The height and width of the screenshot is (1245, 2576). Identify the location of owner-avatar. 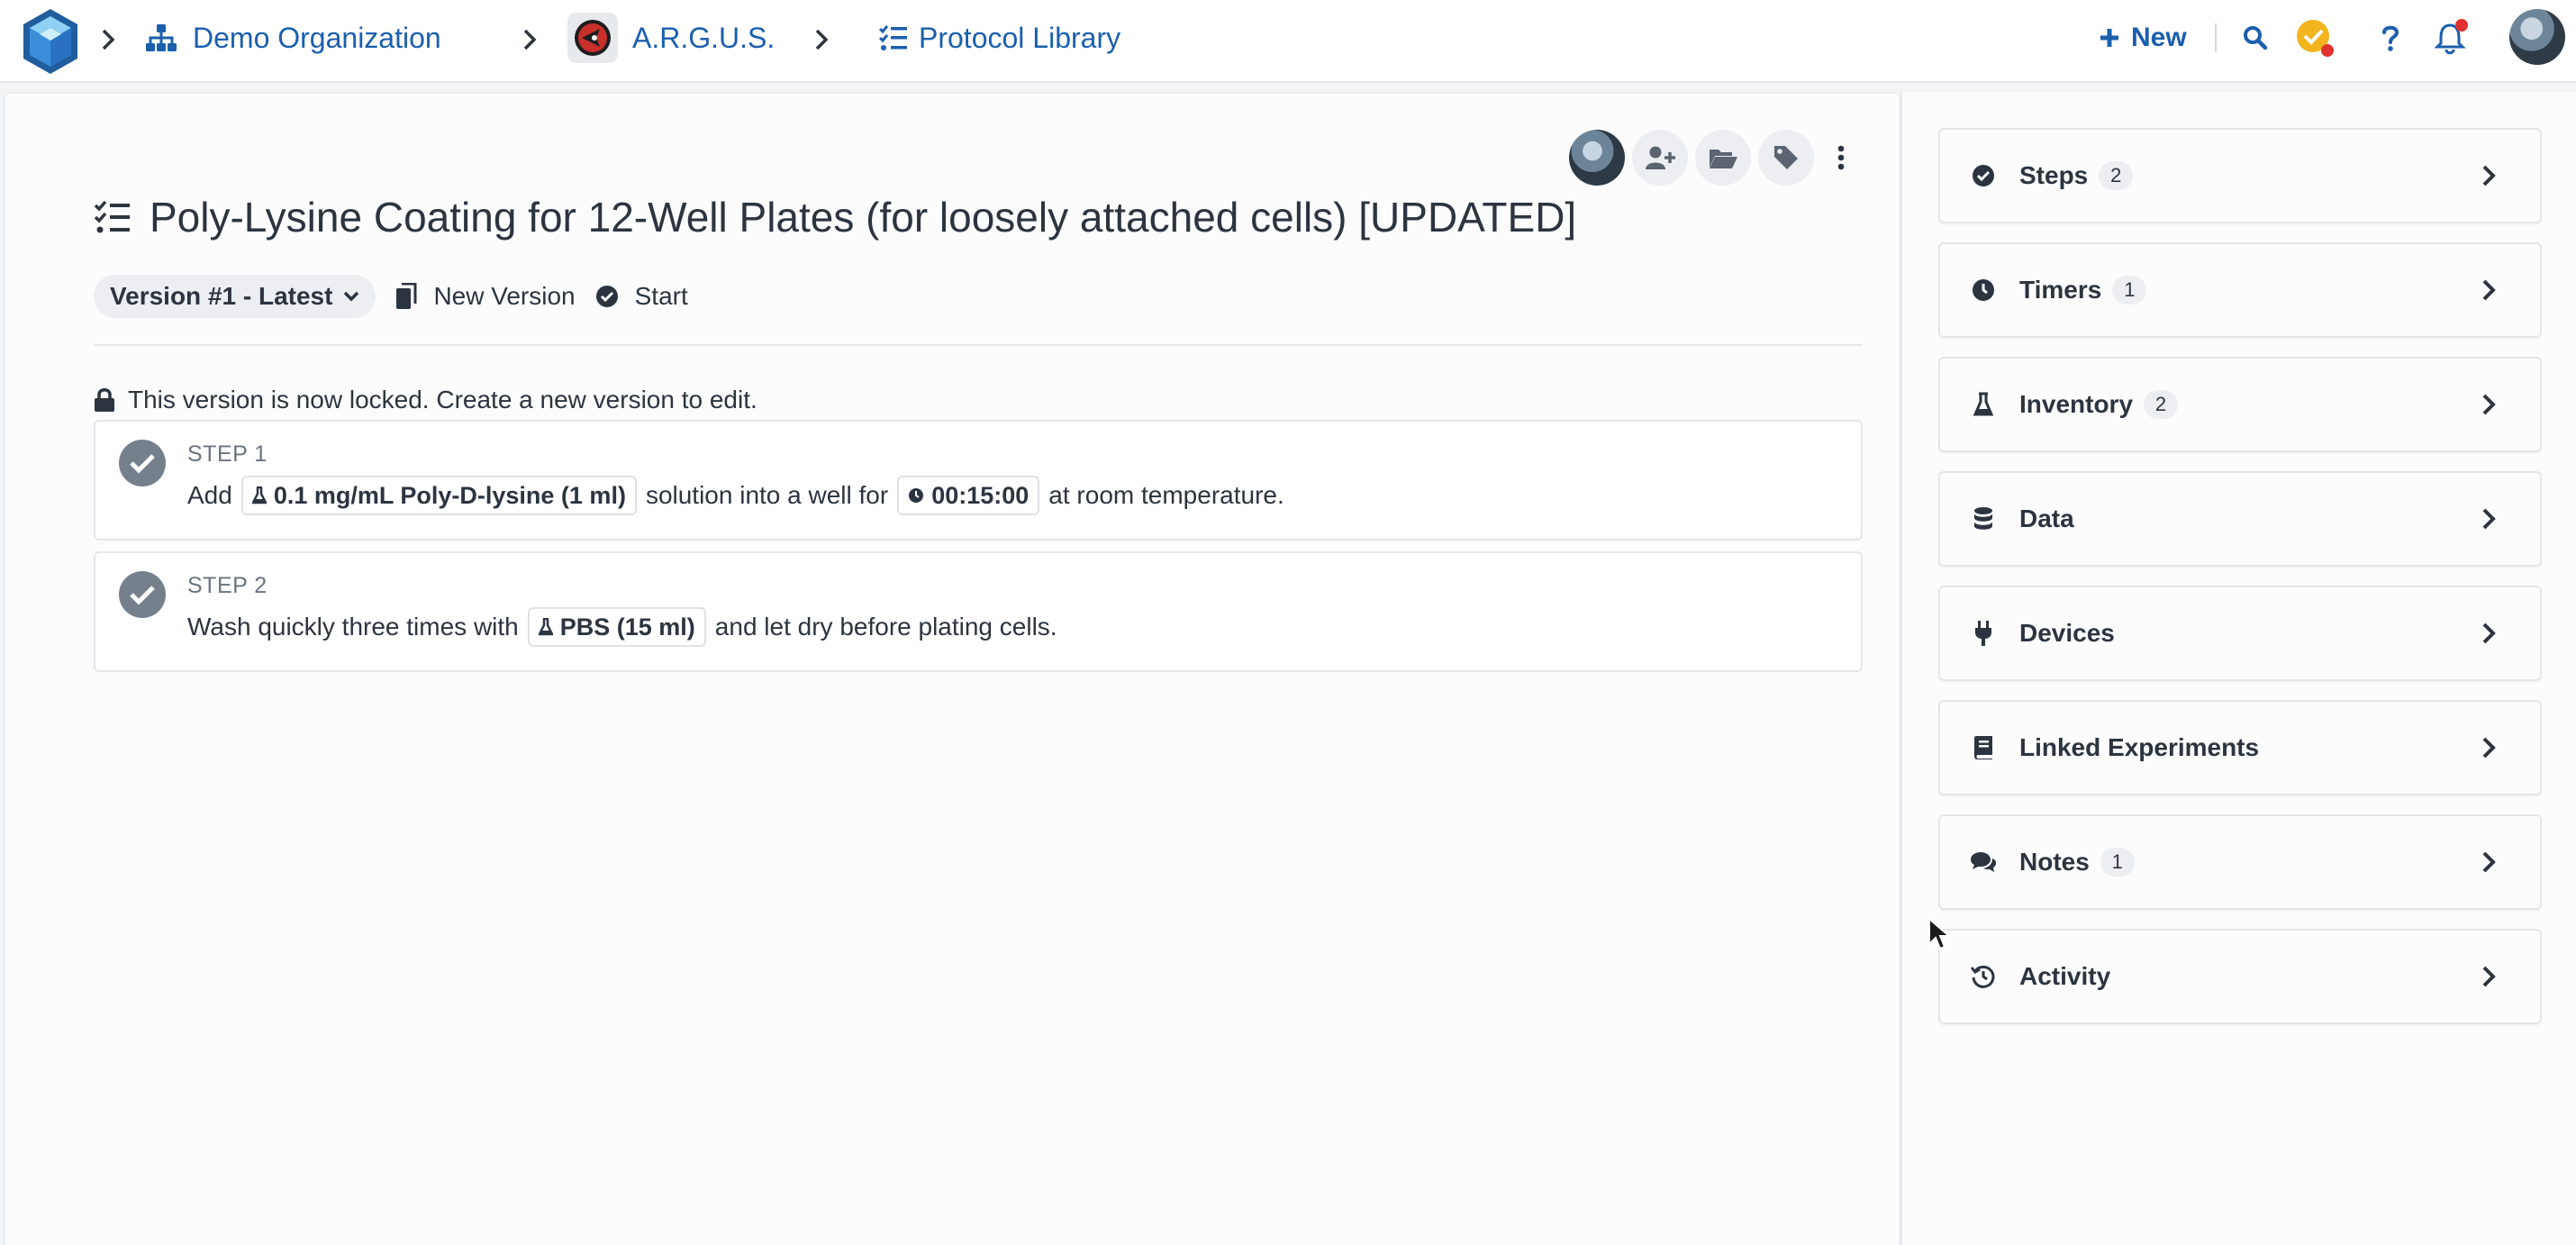
(1597, 158).